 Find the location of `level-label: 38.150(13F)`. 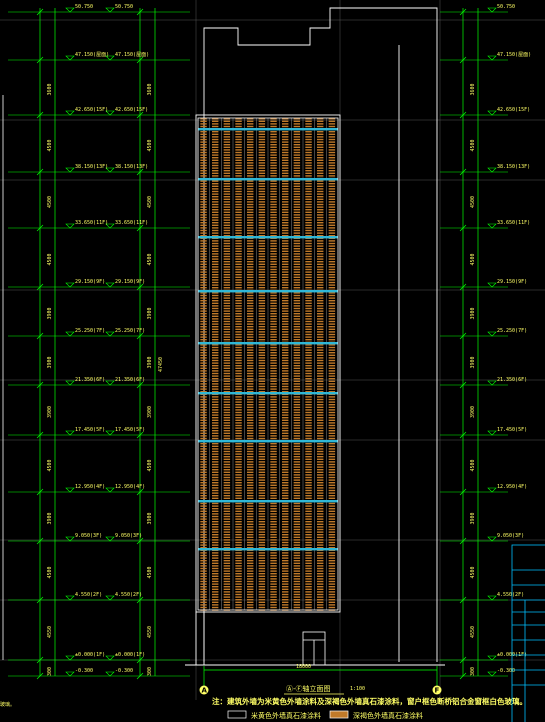

level-label: 38.150(13F) is located at coordinates (513, 167).